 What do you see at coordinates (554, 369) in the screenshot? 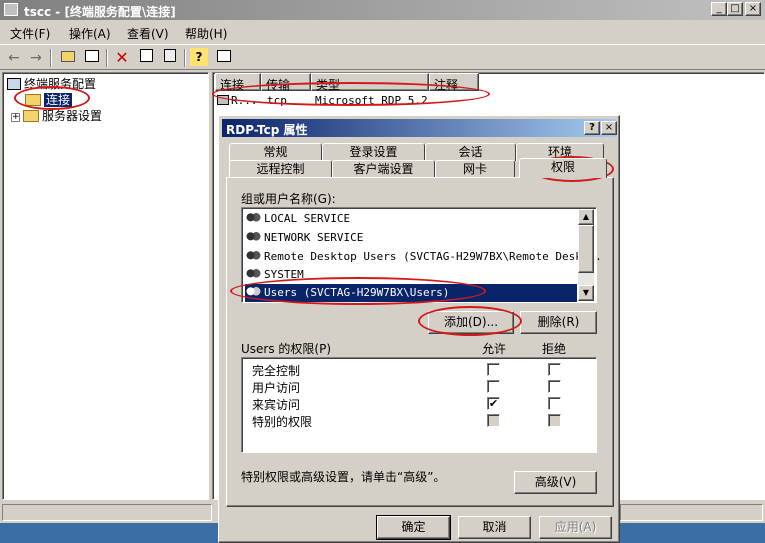
I see `deny-full-control-checkbox` at bounding box center [554, 369].